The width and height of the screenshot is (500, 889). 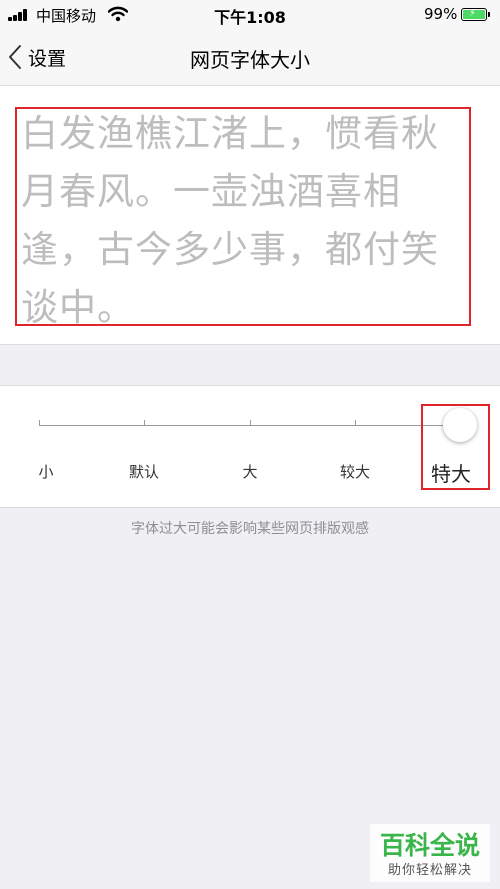 What do you see at coordinates (355, 471) in the screenshot?
I see `level-larger: 较大` at bounding box center [355, 471].